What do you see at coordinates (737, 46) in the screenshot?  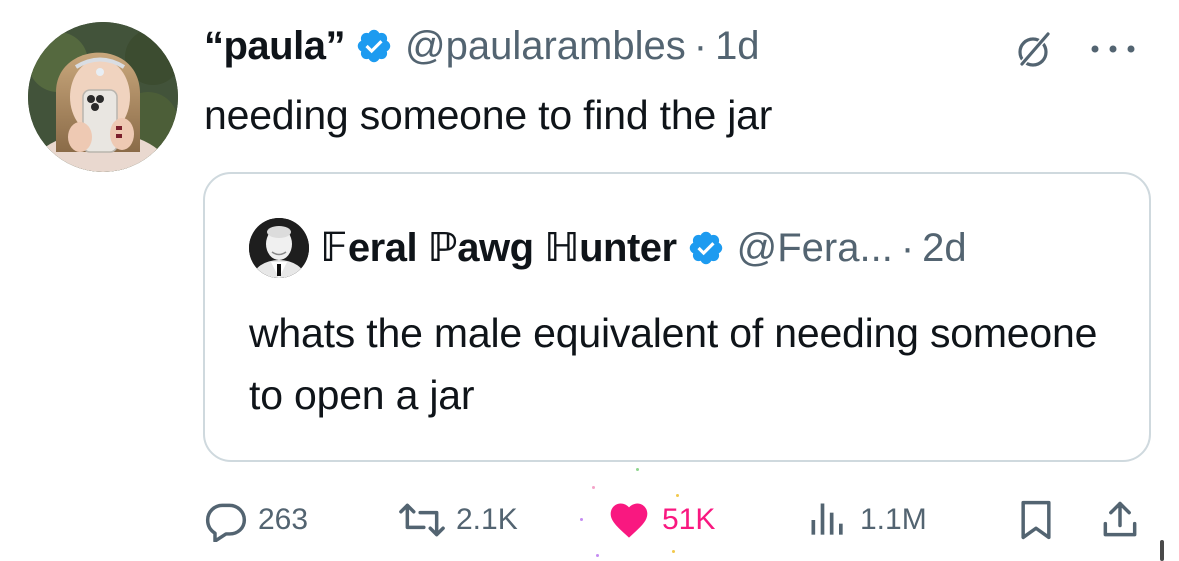 I see `tweet-timestamp: 1d` at bounding box center [737, 46].